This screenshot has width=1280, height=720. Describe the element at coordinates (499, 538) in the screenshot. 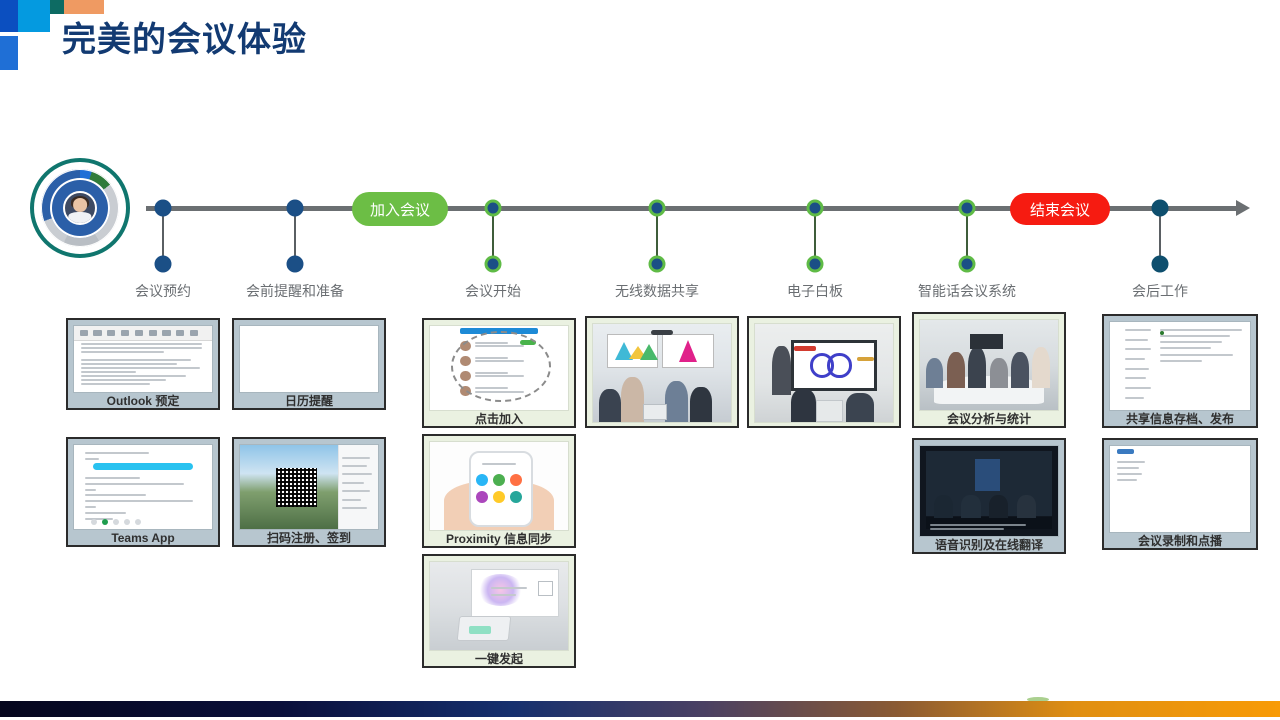

I see `feature-card-caption: Proximity 信息同步` at that location.